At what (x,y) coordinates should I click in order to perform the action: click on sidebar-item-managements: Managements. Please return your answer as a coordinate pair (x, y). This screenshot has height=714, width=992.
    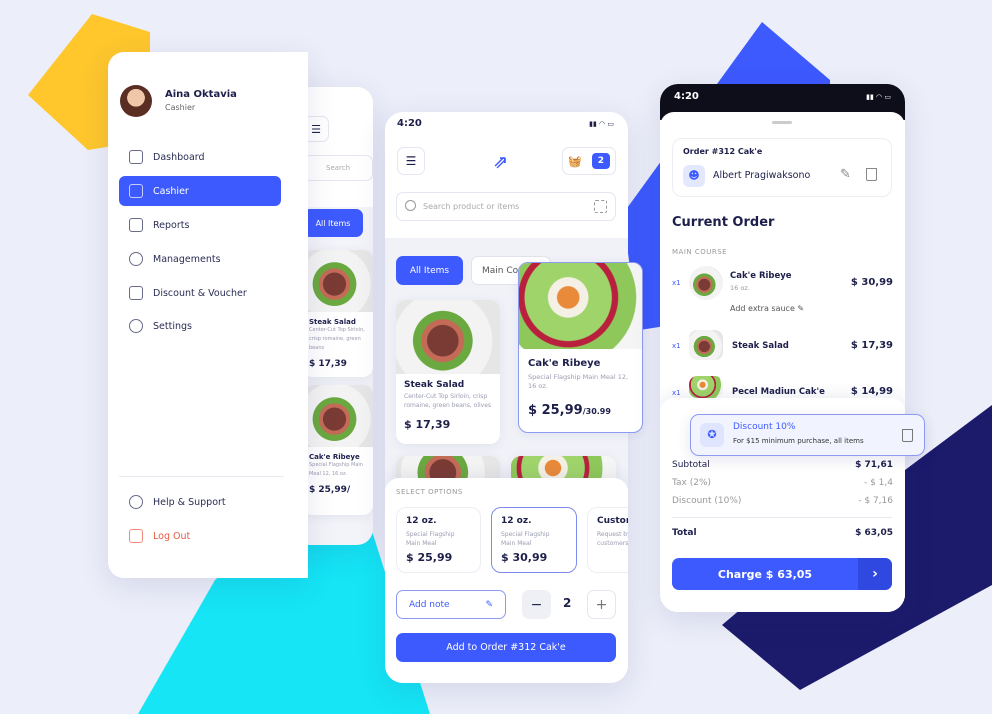
    Looking at the image, I should click on (200, 259).